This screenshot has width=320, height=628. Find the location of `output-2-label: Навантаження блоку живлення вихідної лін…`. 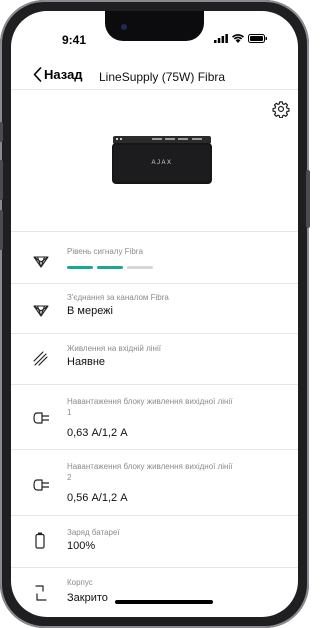

output-2-label: Навантаження блоку живлення вихідної лін… is located at coordinates (182, 472).